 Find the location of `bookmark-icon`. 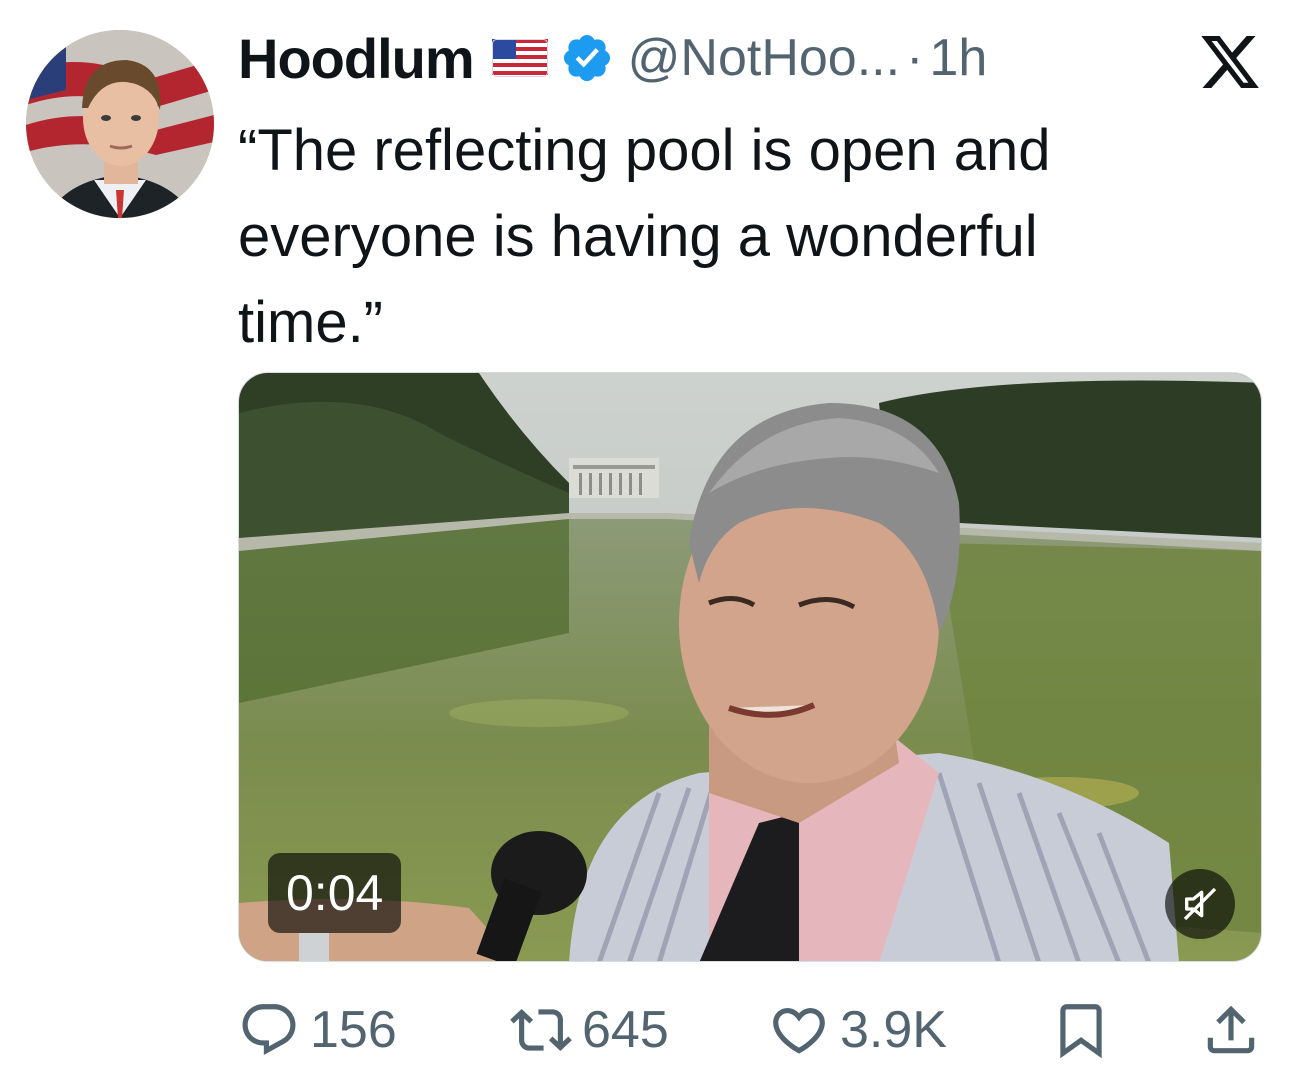

bookmark-icon is located at coordinates (1081, 1030).